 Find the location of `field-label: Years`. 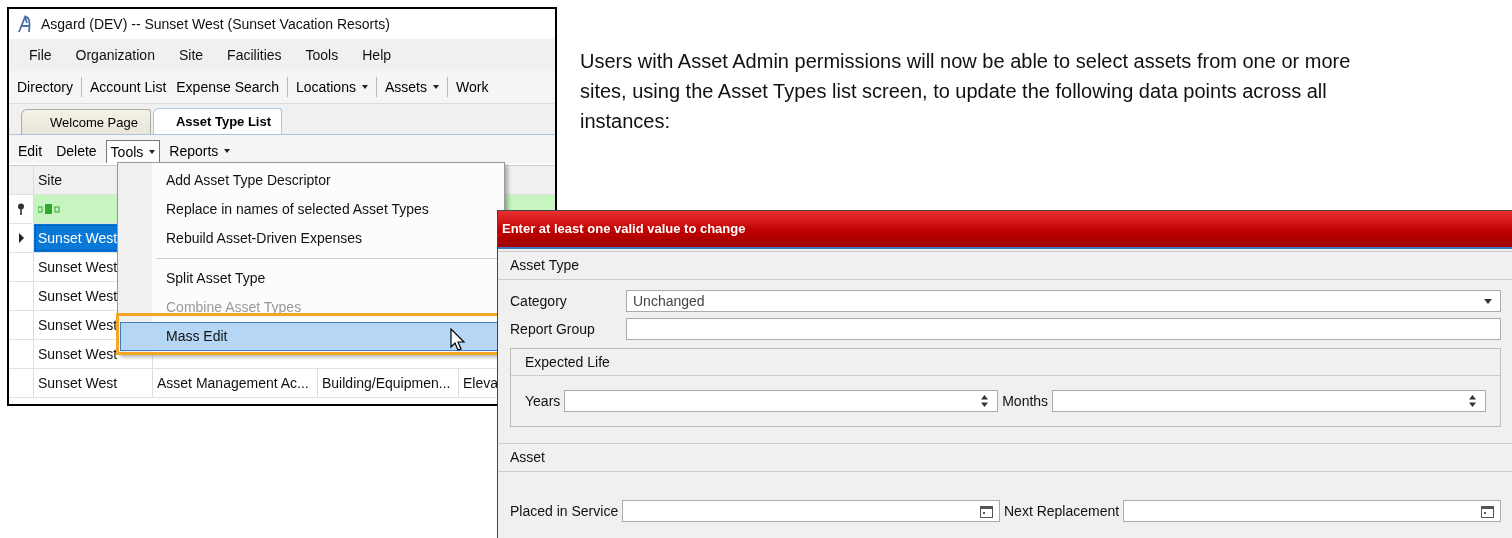

field-label: Years is located at coordinates (543, 401).